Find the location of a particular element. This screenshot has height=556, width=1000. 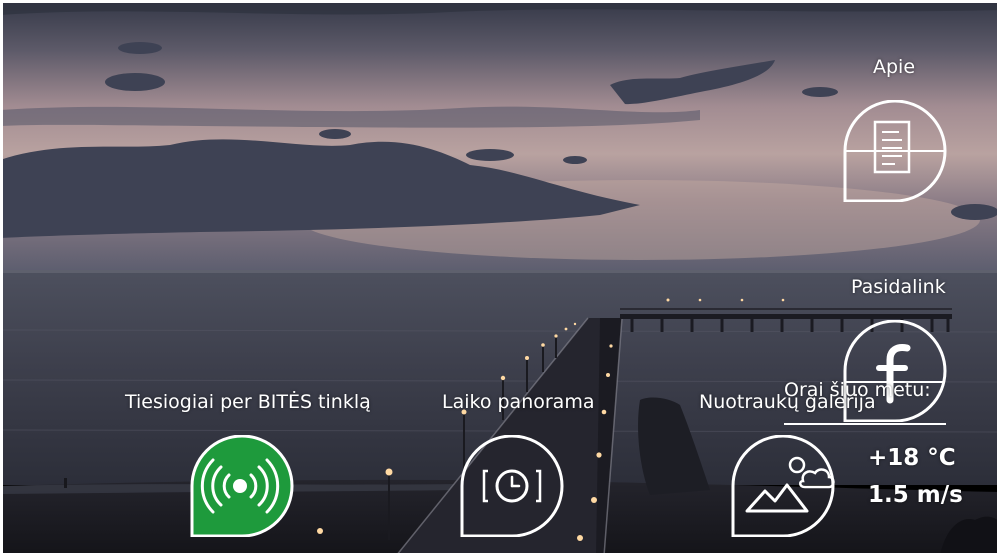

clock-icon is located at coordinates (512, 486).